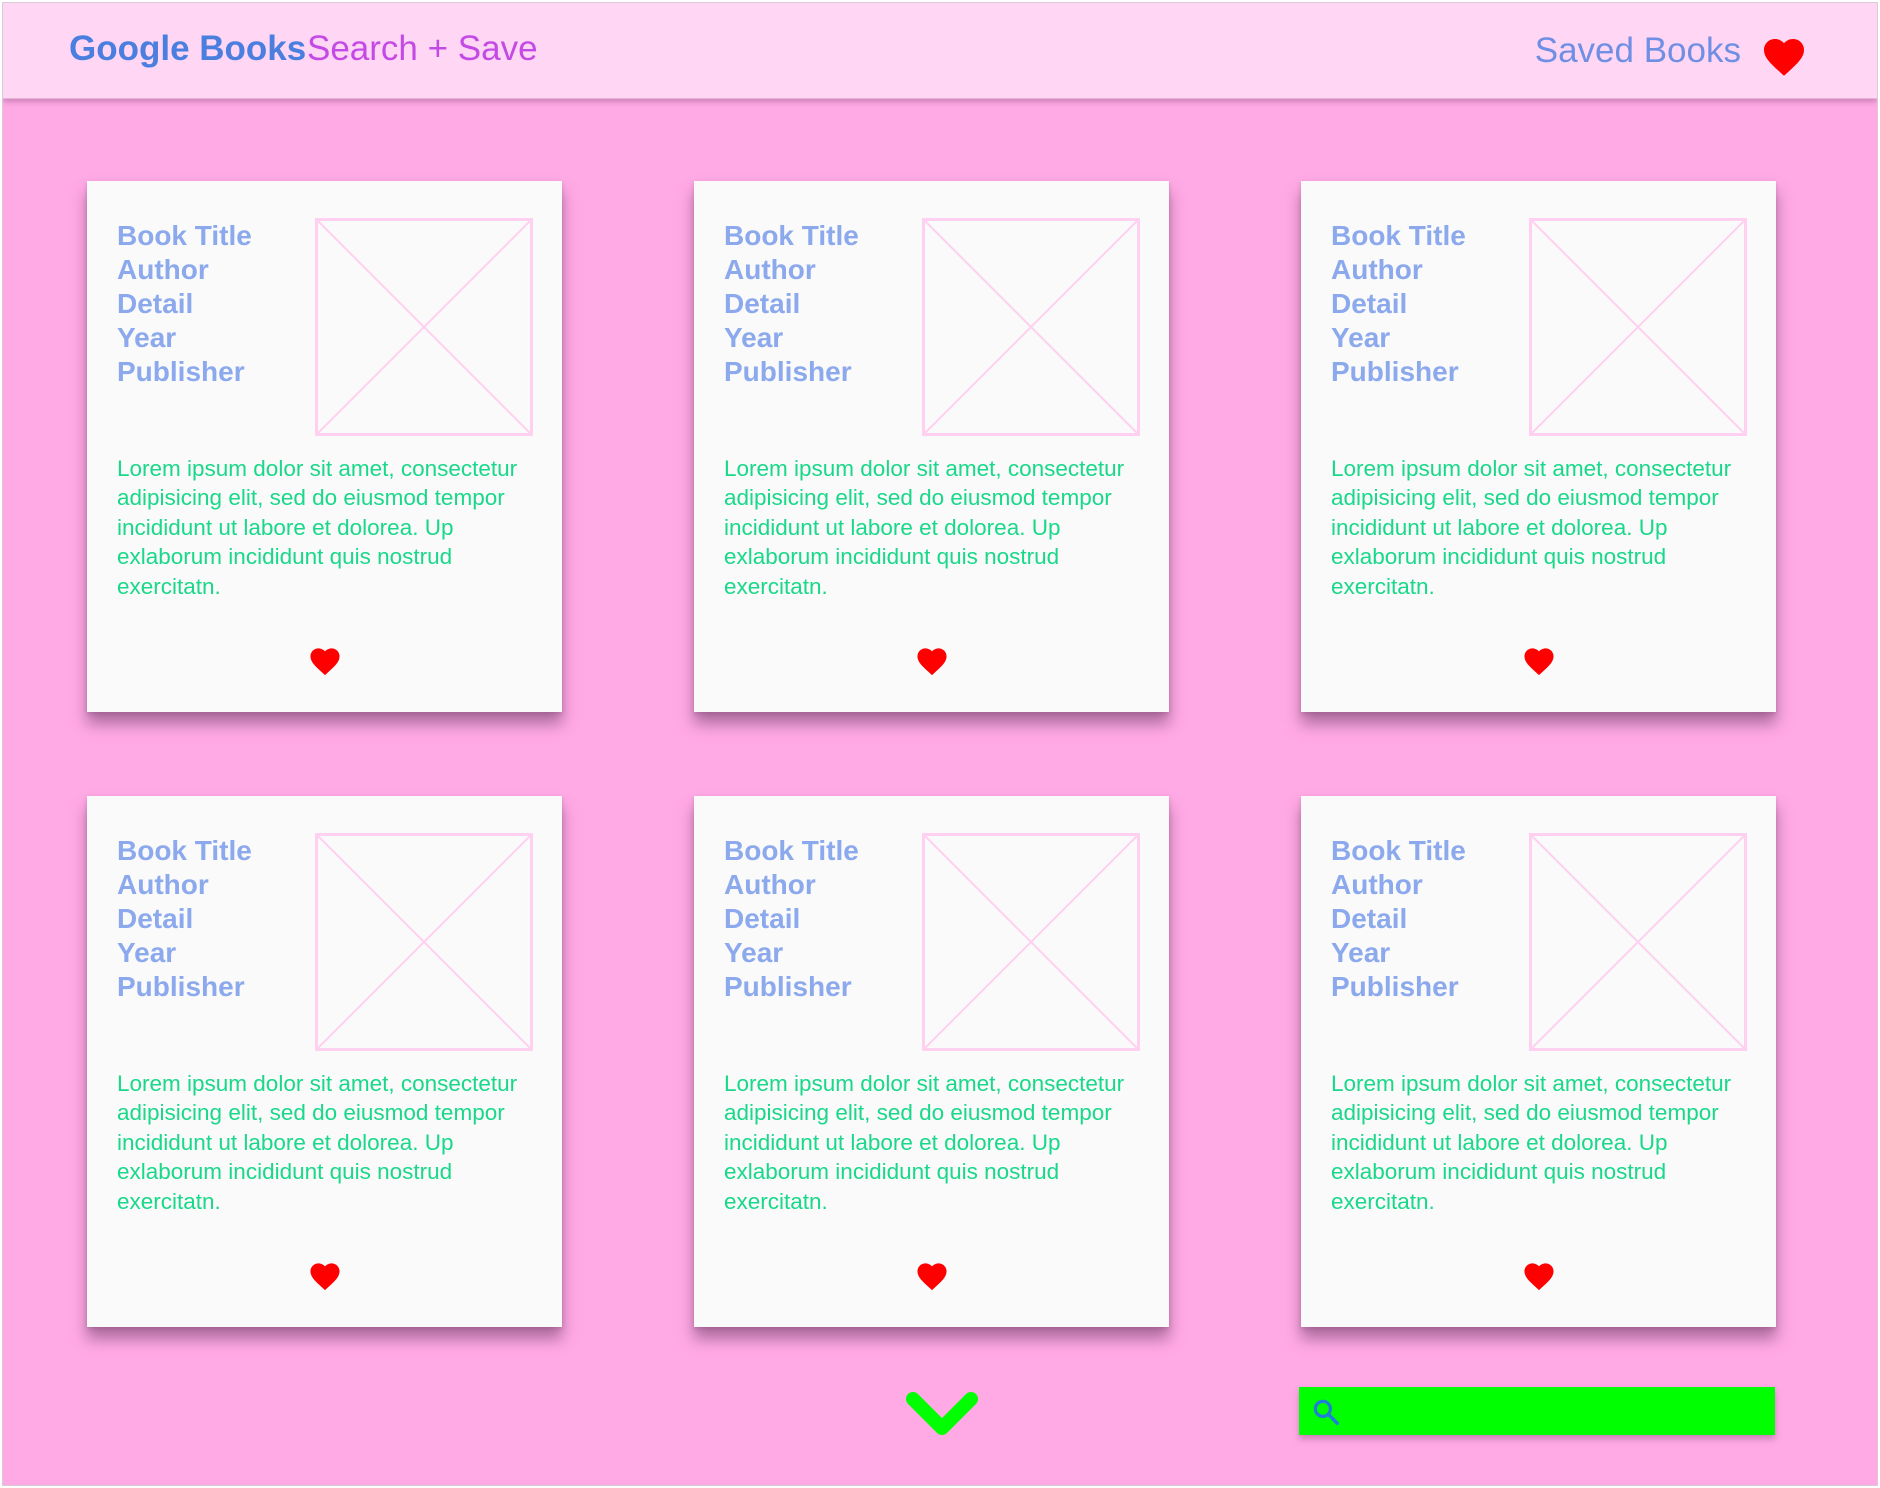 The height and width of the screenshot is (1488, 1880). Describe the element at coordinates (422, 48) in the screenshot. I see `tagline: Search + Save` at that location.